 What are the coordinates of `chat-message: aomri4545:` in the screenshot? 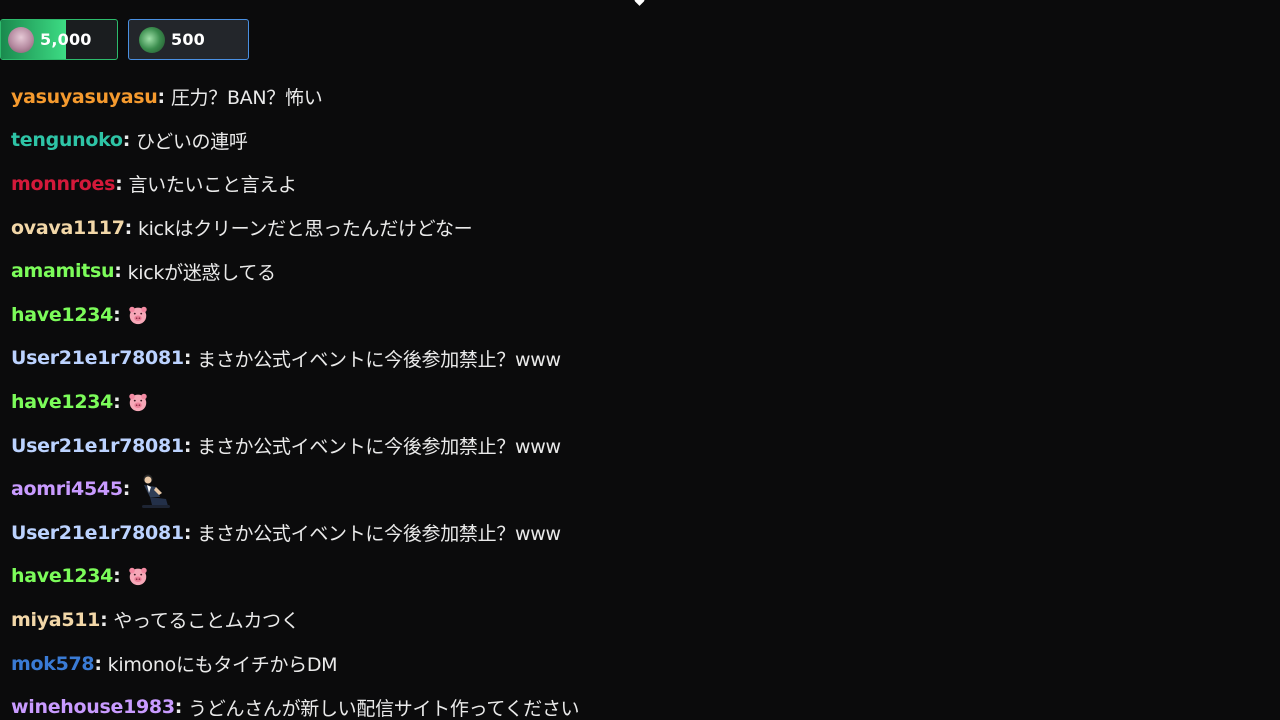 It's located at (641, 489).